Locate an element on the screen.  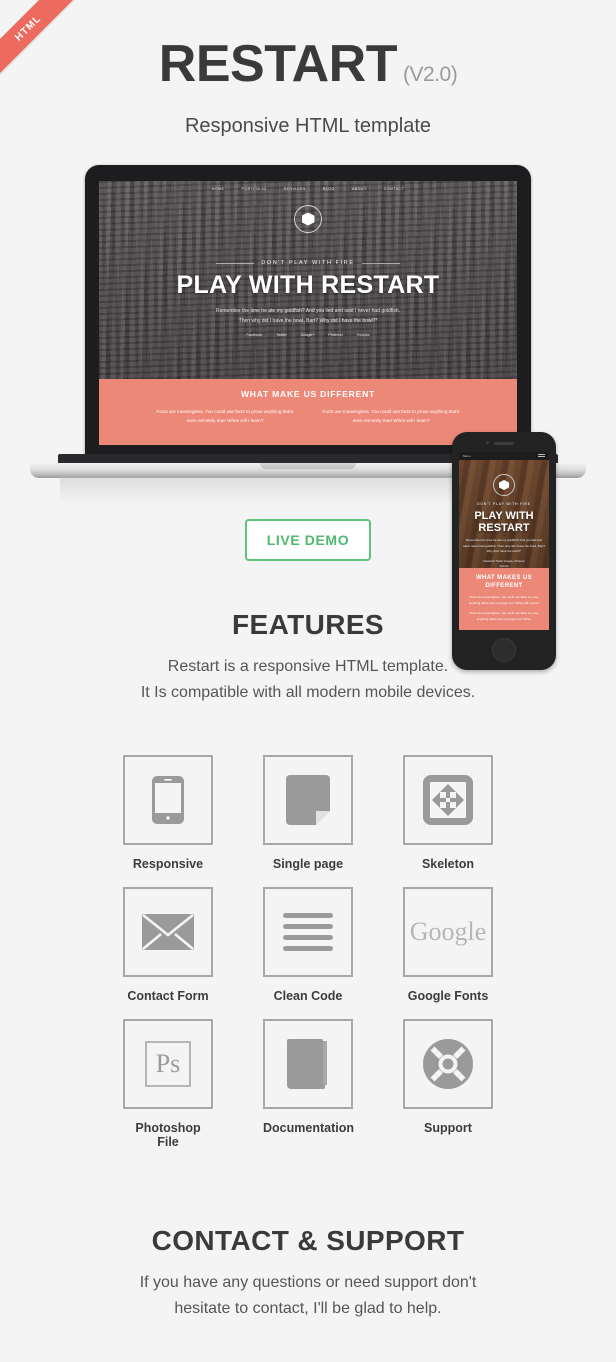
envelope-icon is located at coordinates (168, 932).